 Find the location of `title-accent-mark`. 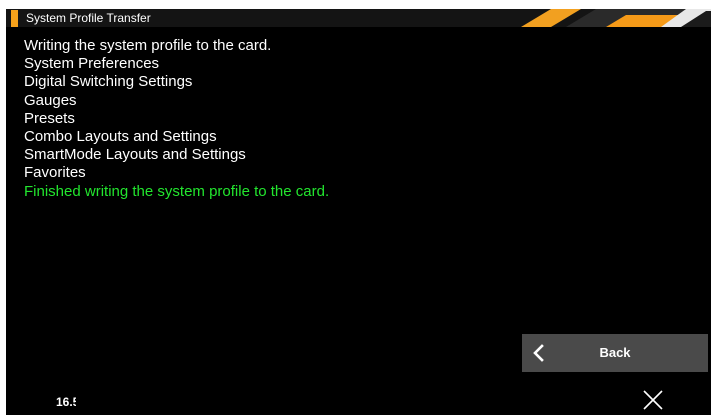

title-accent-mark is located at coordinates (14, 18).